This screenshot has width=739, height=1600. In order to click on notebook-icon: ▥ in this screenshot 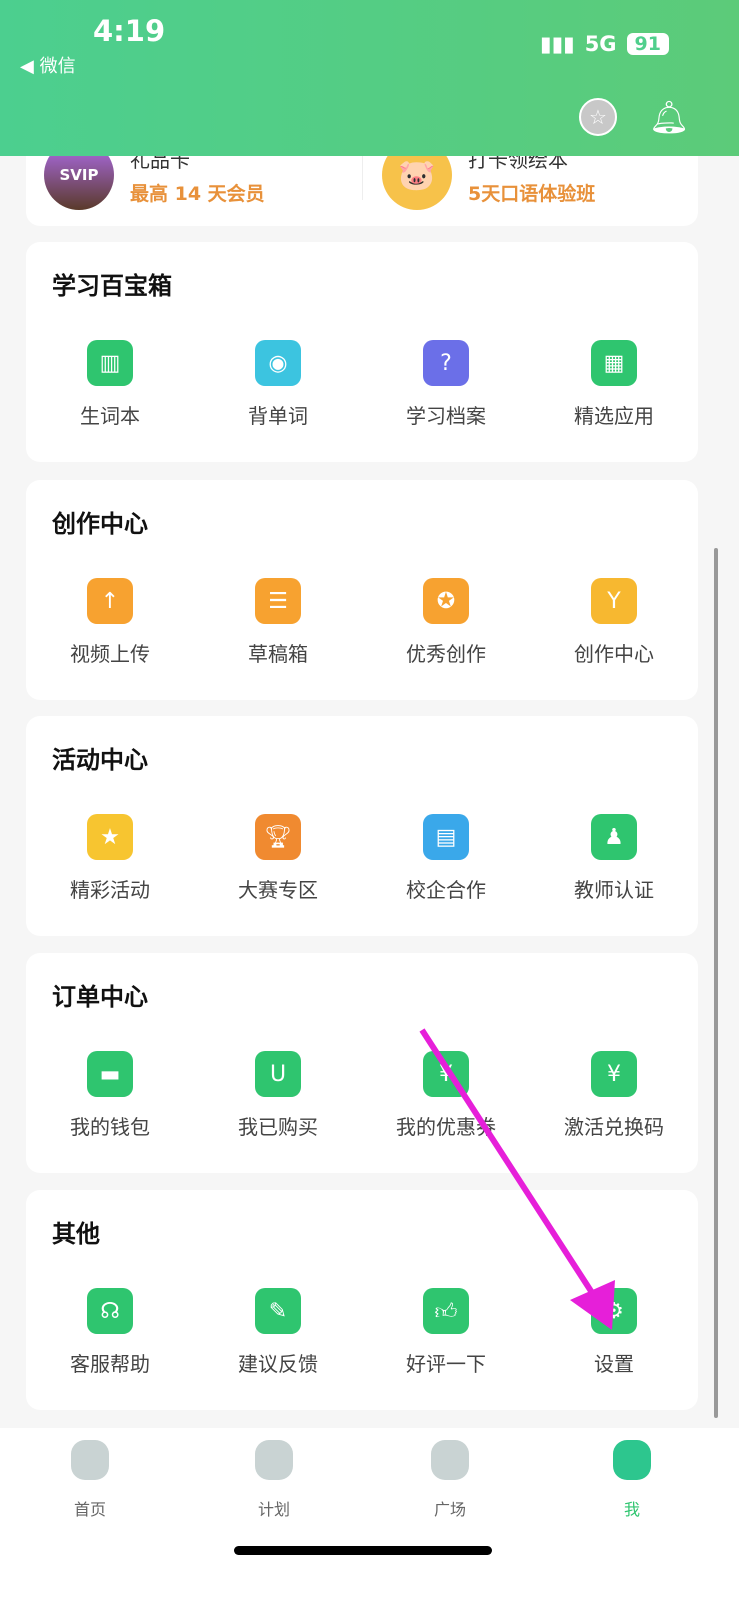, I will do `click(110, 363)`.